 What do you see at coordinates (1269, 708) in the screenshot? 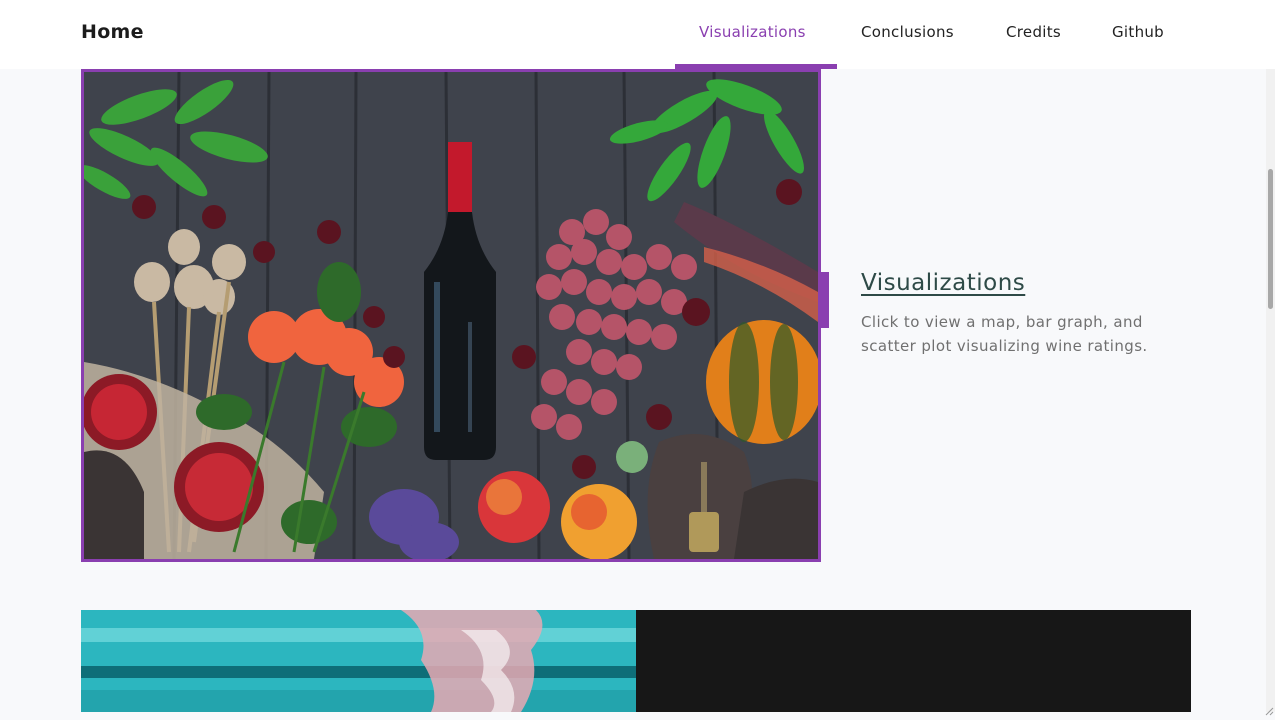
I see `resize-grip-icon` at bounding box center [1269, 708].